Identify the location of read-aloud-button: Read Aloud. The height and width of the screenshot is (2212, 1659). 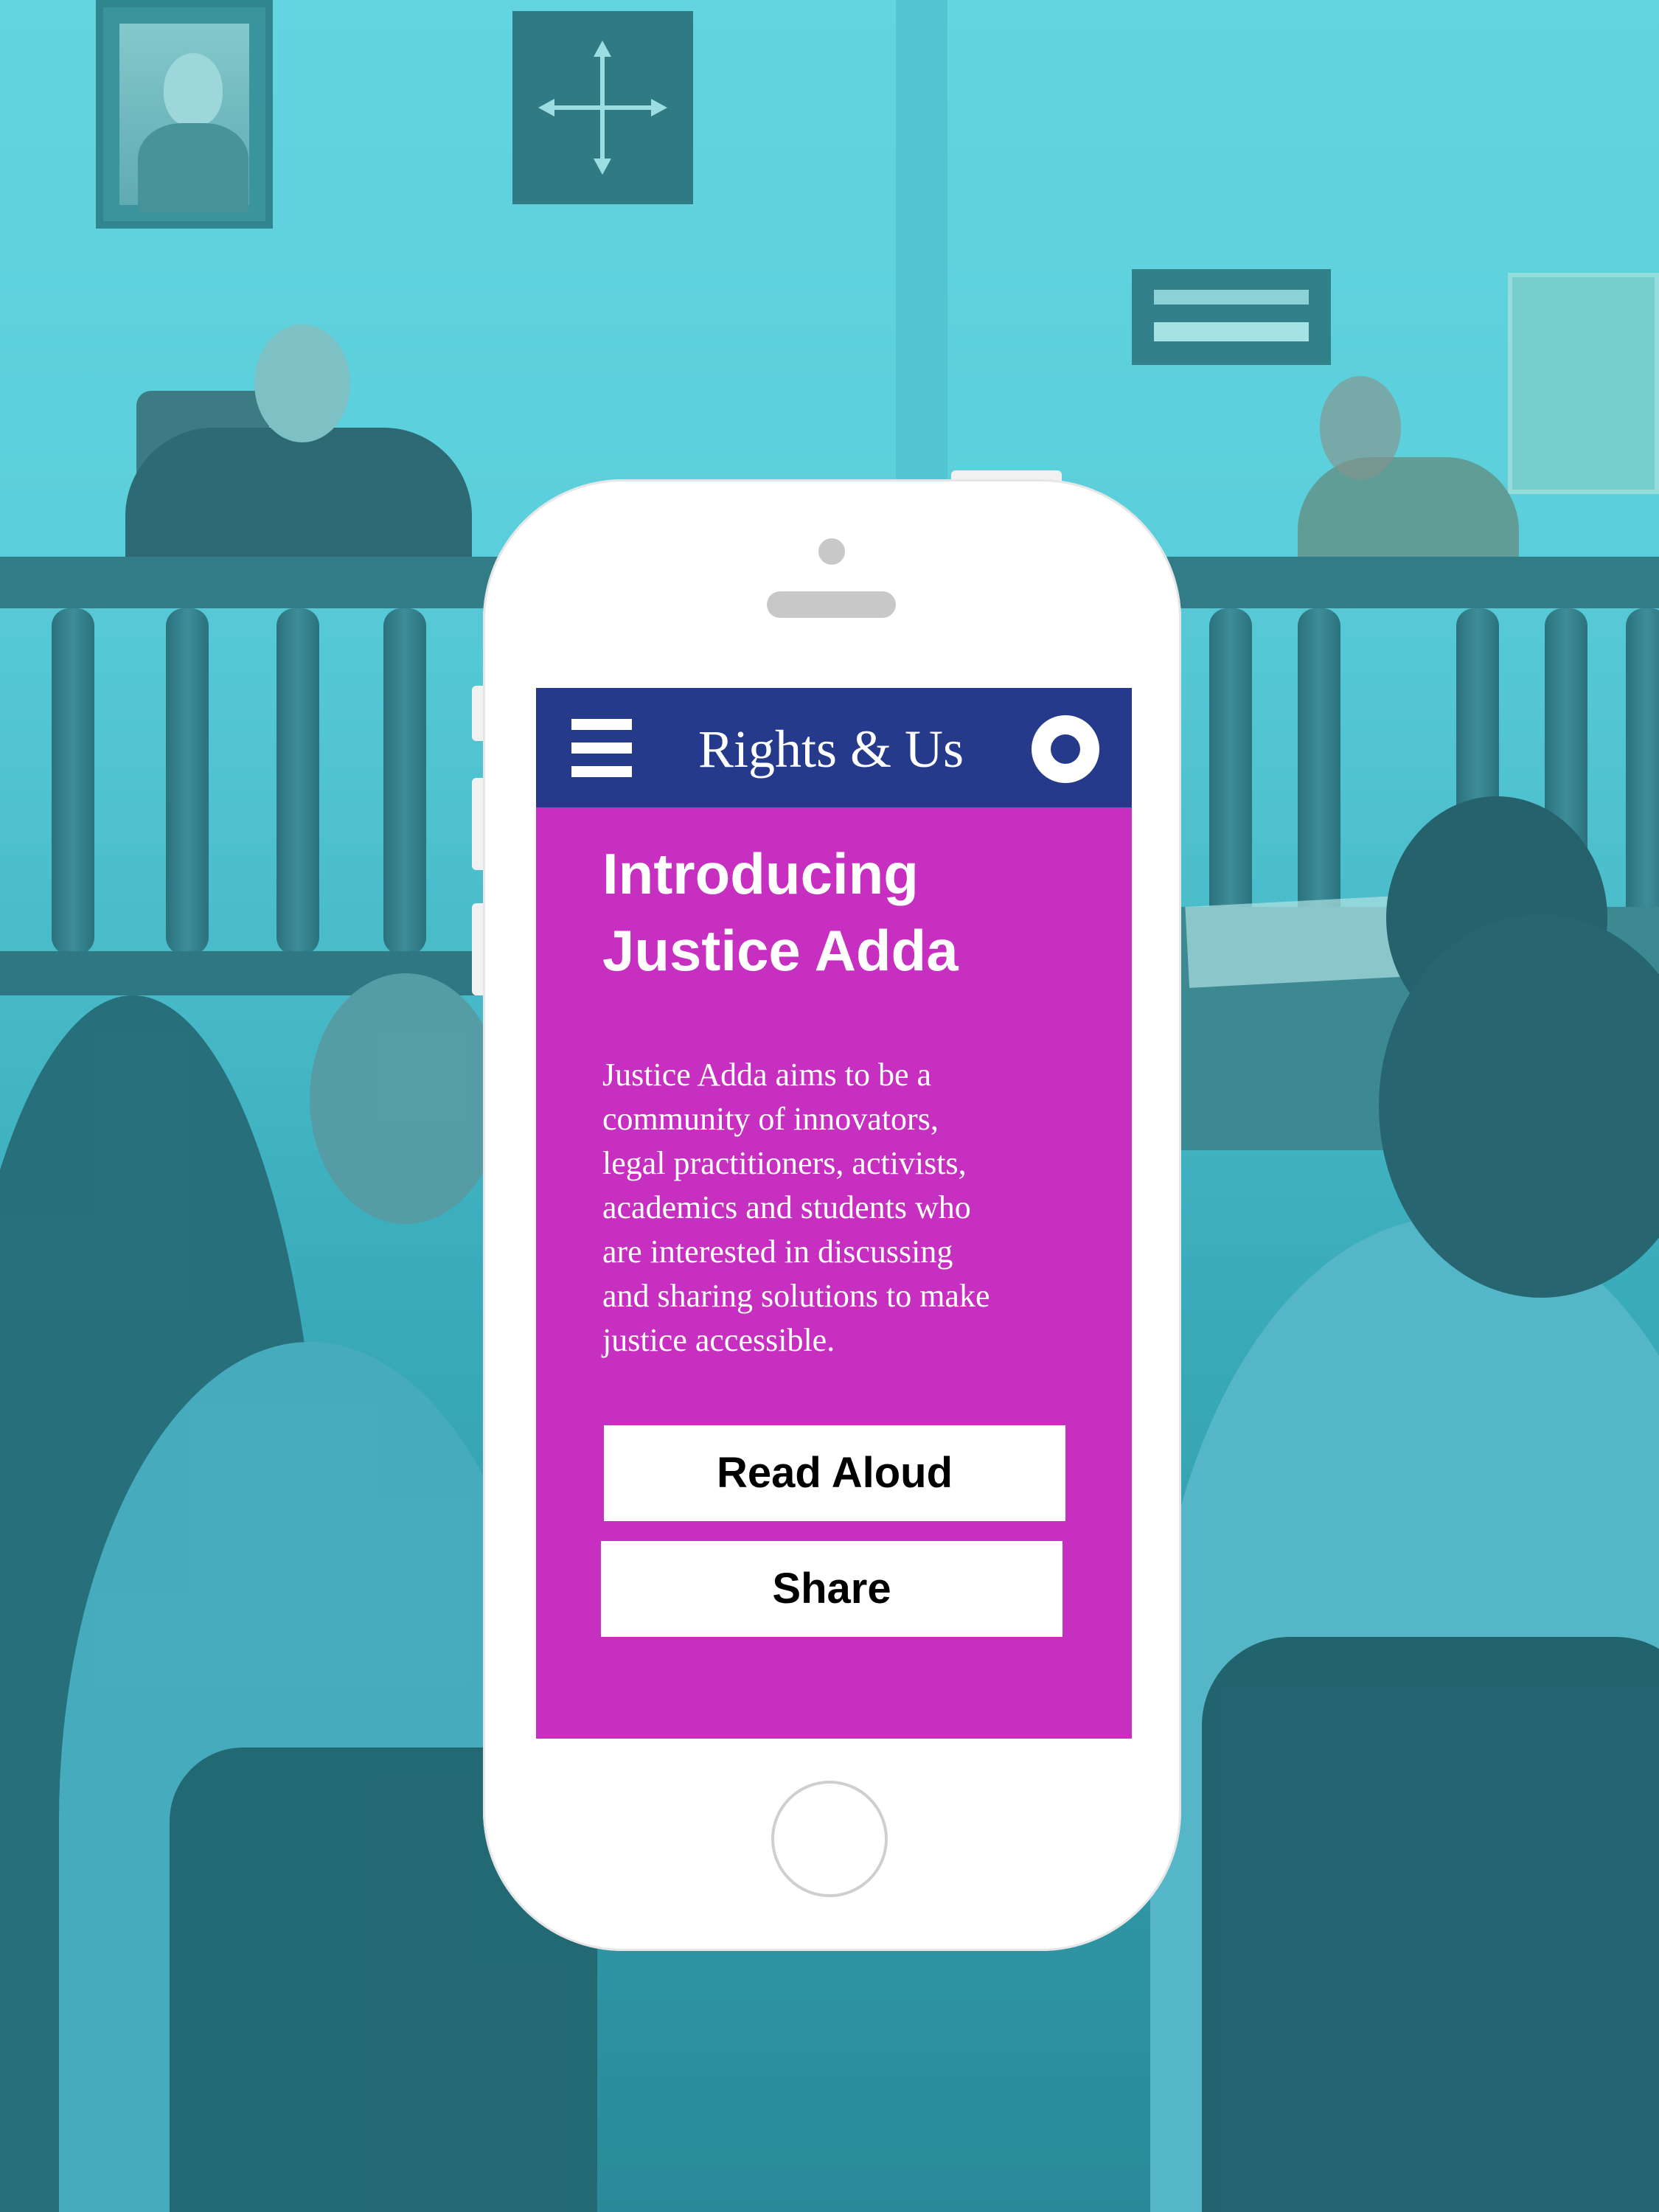
(834, 1473).